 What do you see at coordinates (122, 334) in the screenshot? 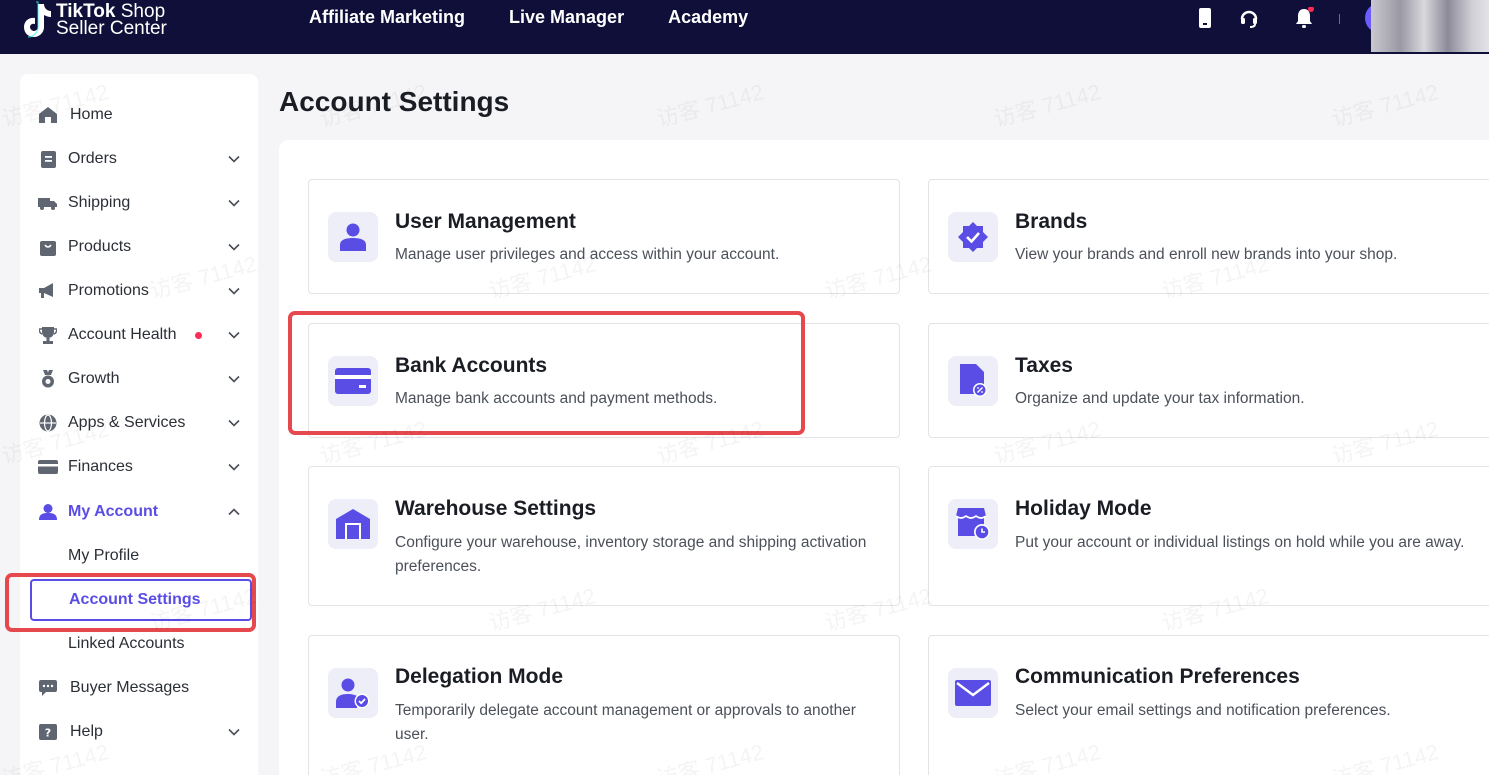
I see `sidebar-item-label: Account Health` at bounding box center [122, 334].